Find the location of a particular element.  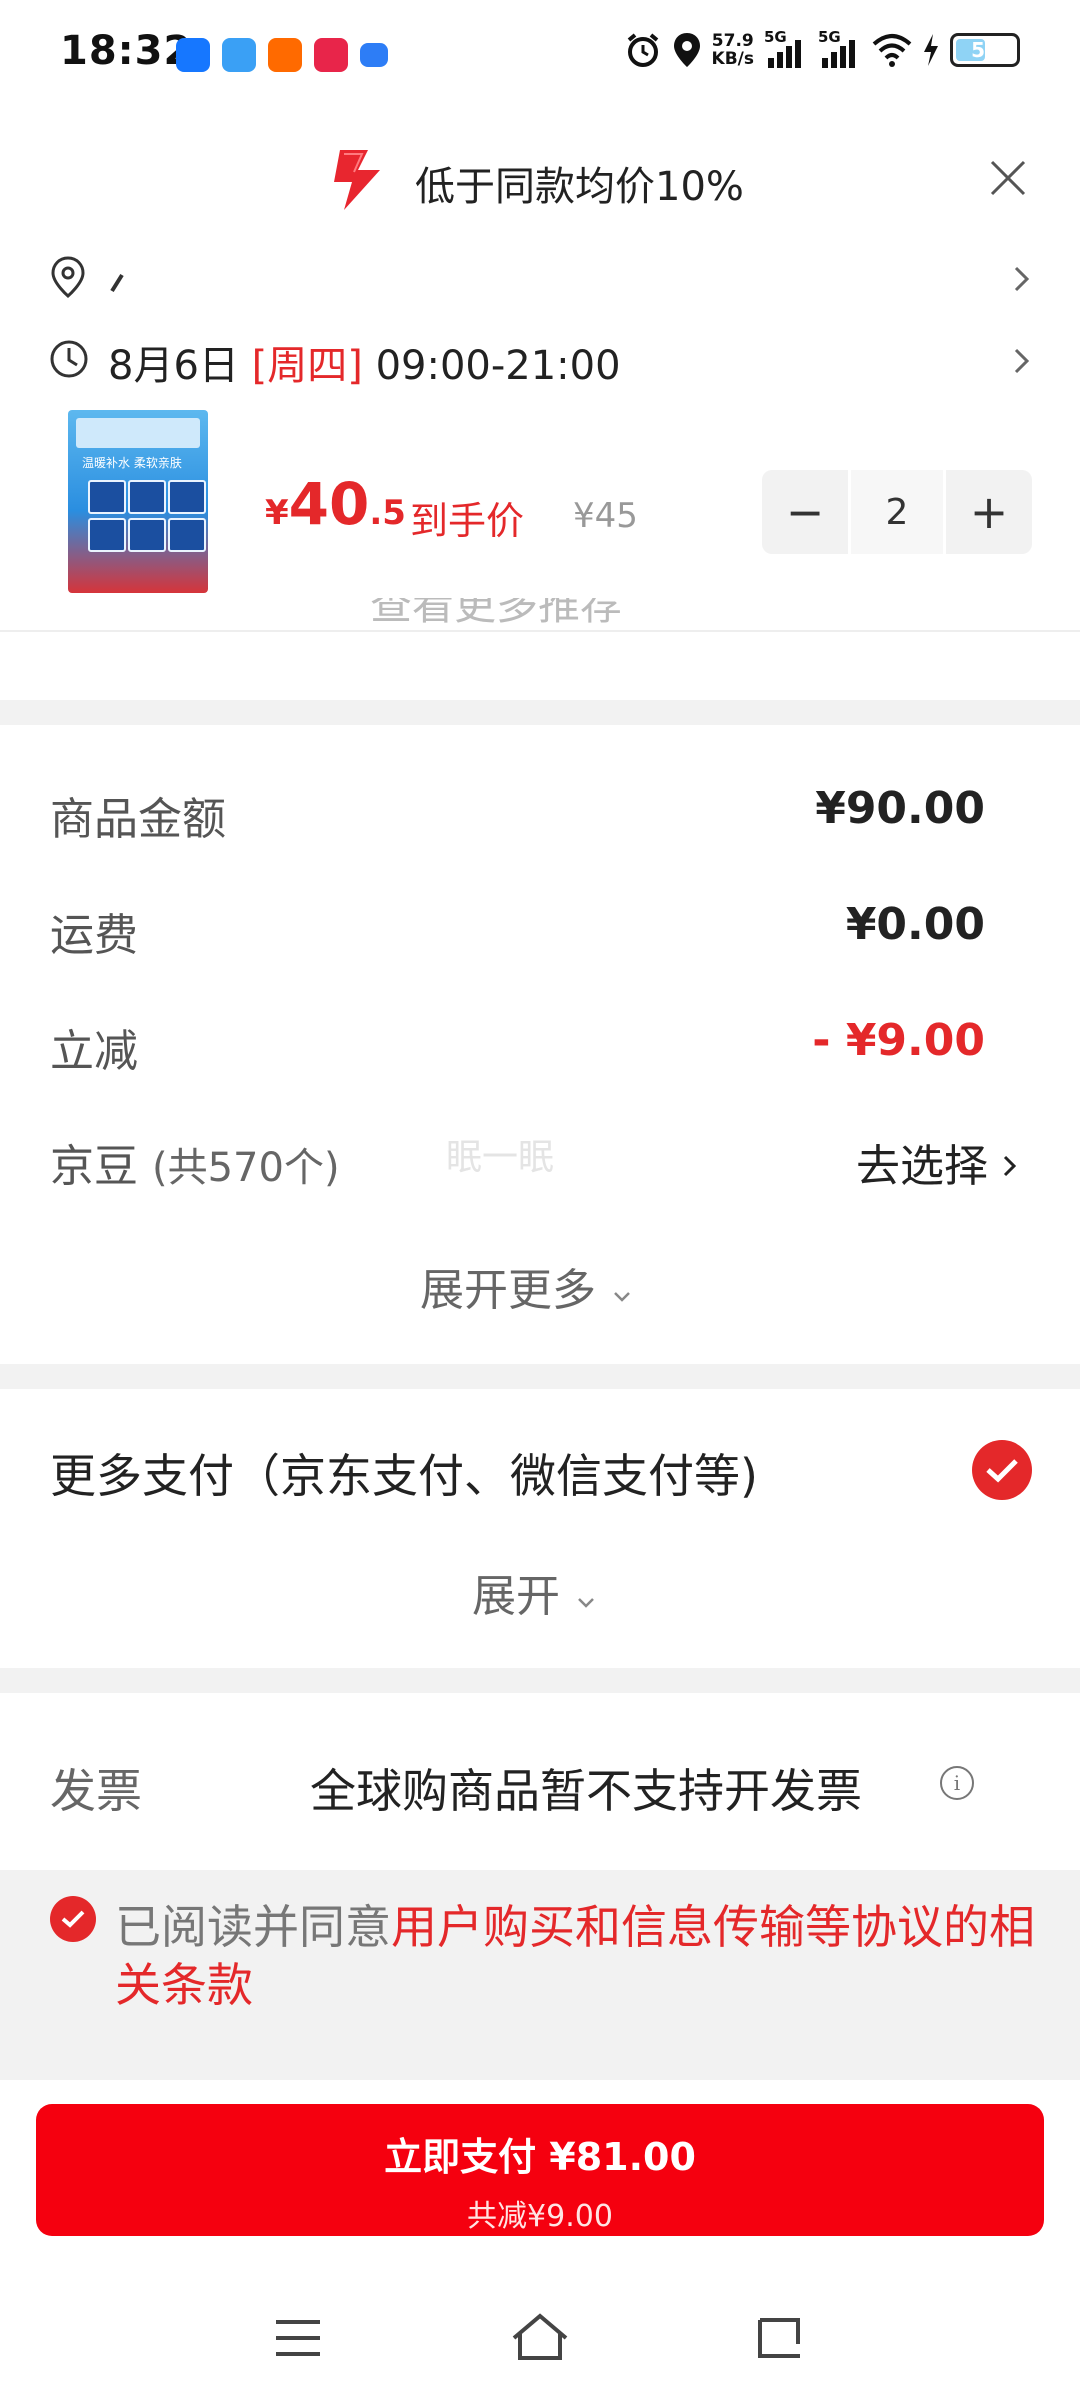

jd-beans-label: 京豆 is located at coordinates (94, 1166).